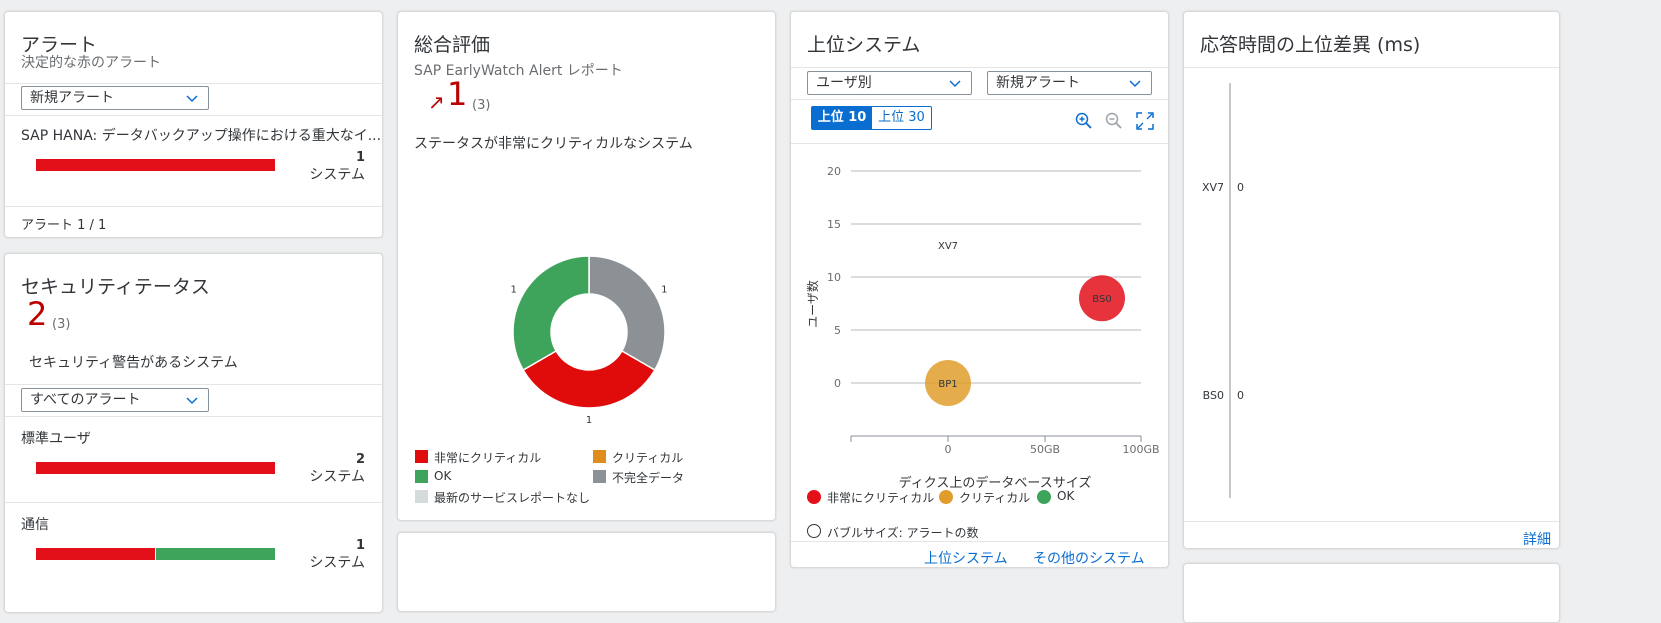 Image resolution: width=1661 pixels, height=623 pixels. What do you see at coordinates (946, 497) in the screenshot?
I see `legend-dot-critical` at bounding box center [946, 497].